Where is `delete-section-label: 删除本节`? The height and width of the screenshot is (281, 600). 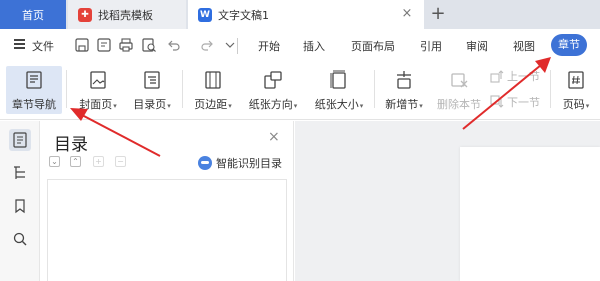 delete-section-label: 删除本节 is located at coordinates (459, 104).